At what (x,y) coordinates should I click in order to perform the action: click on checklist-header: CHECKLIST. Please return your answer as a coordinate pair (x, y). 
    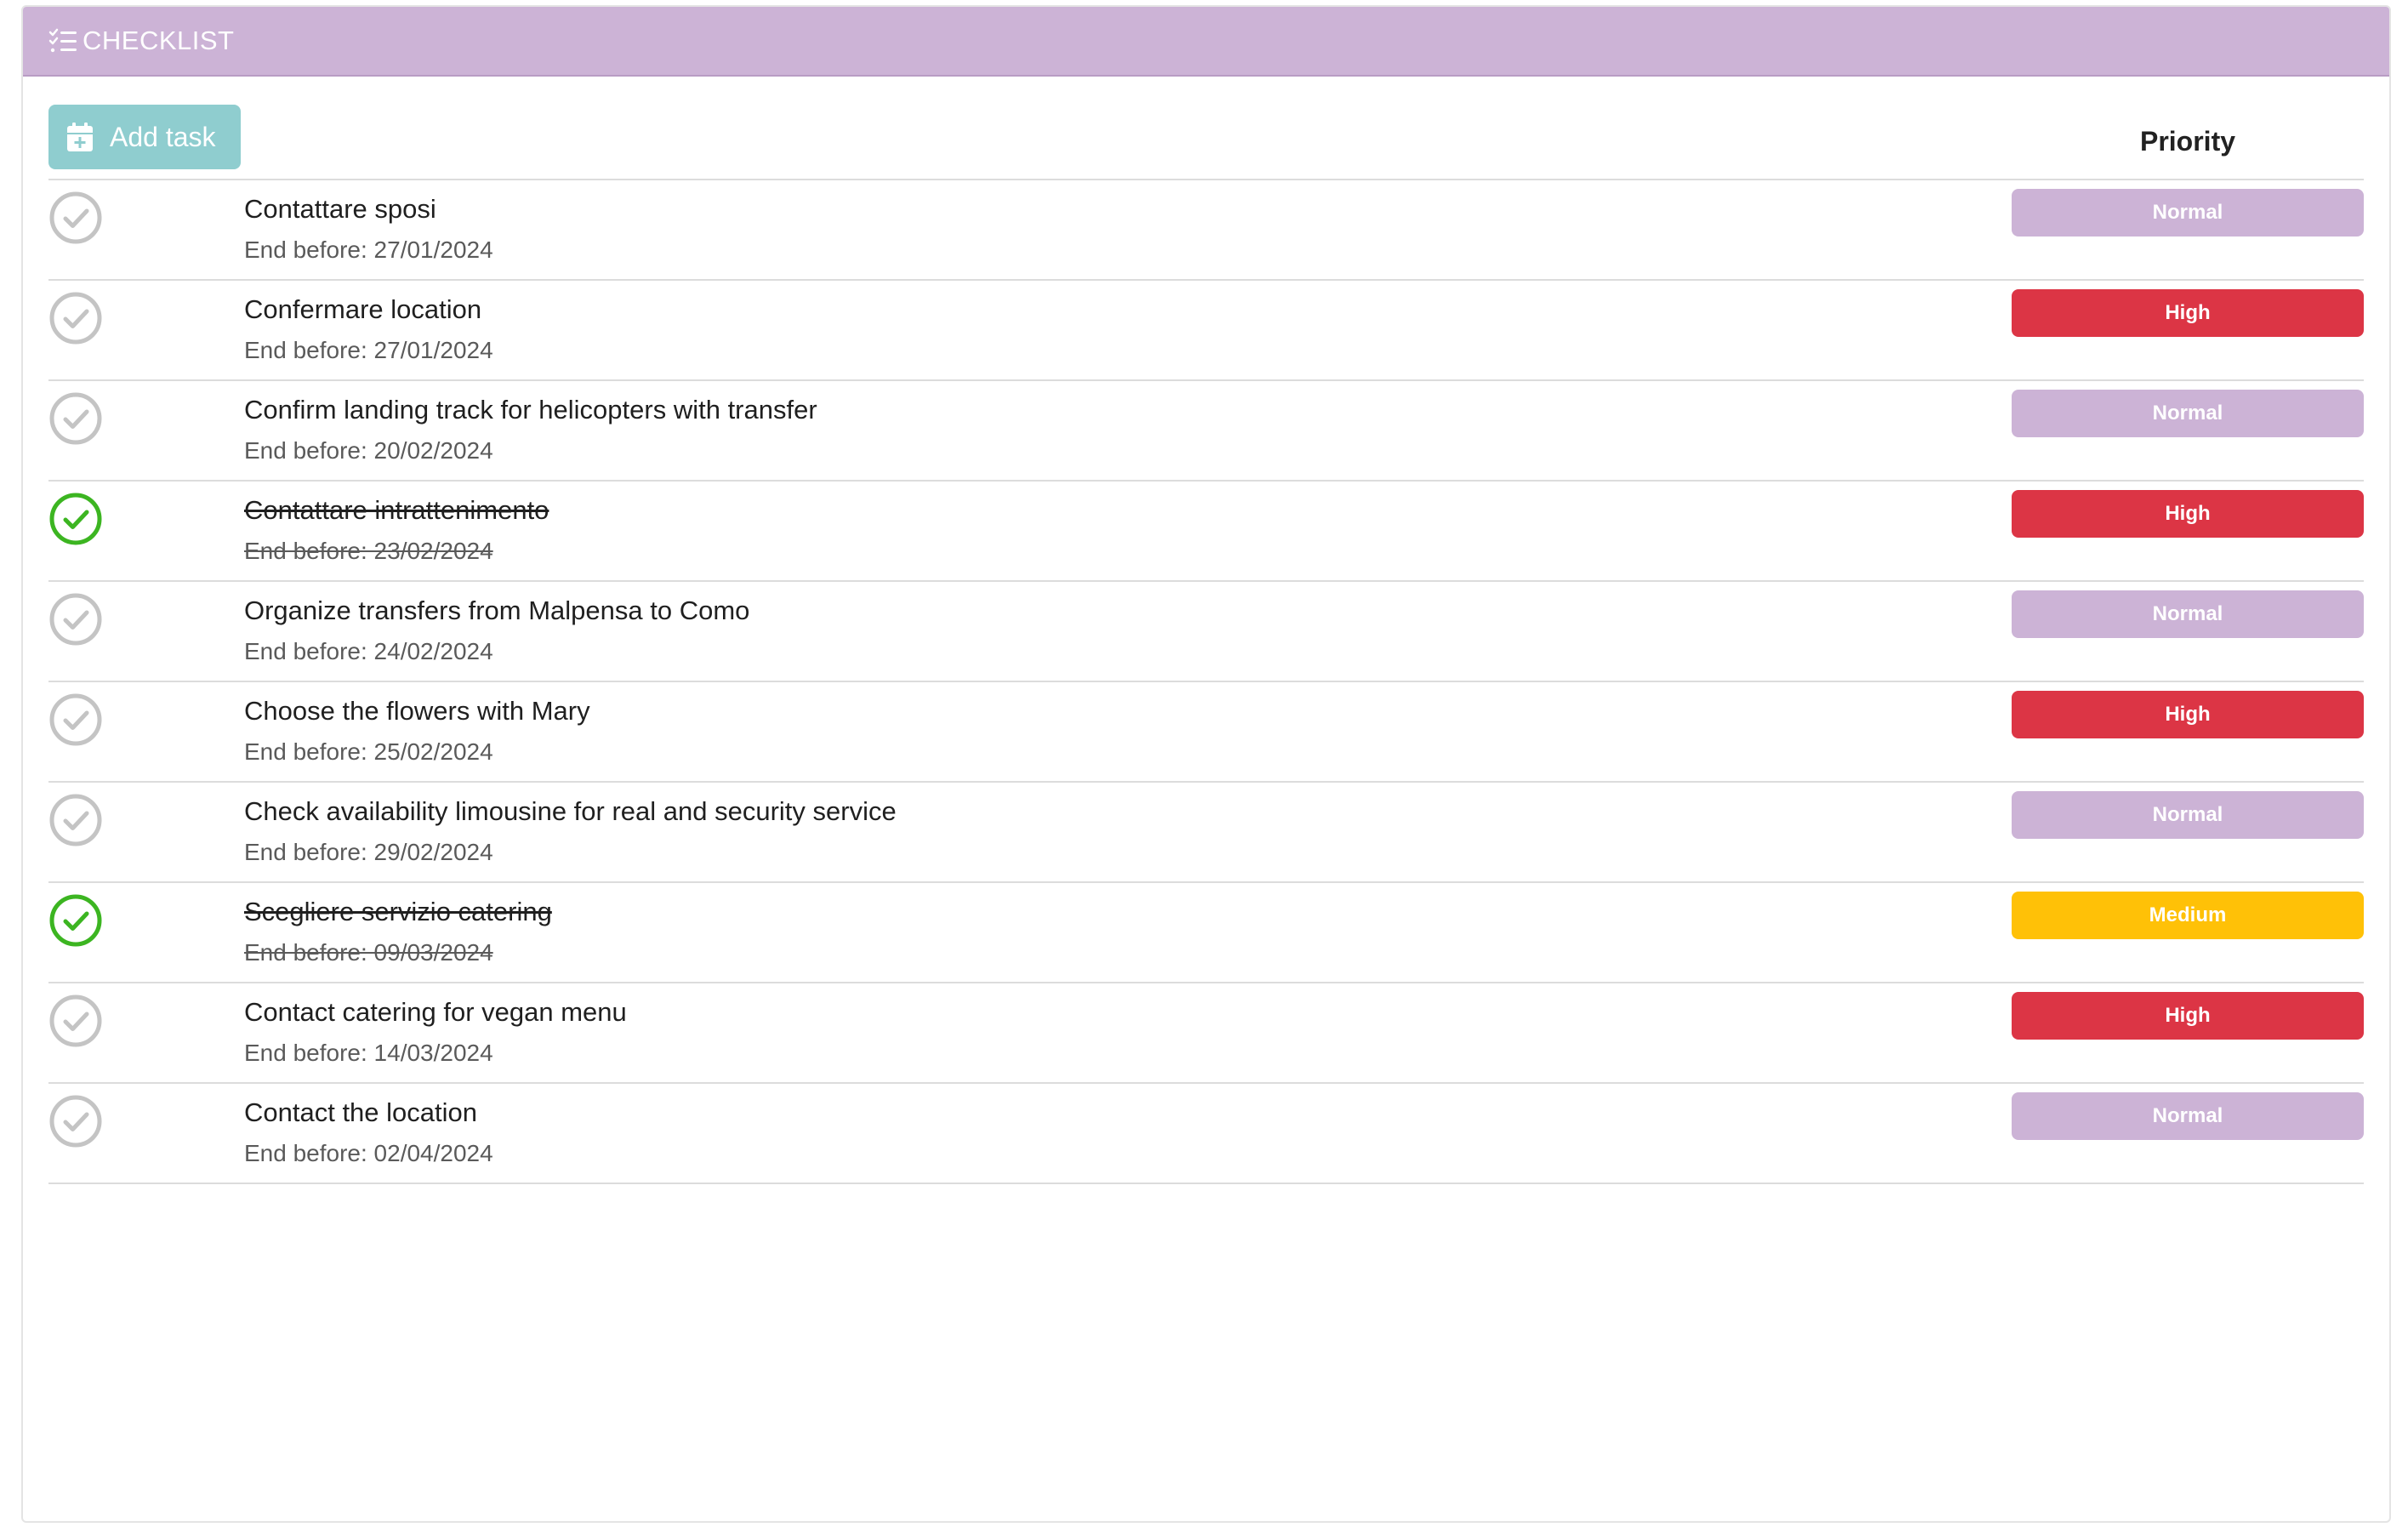
    Looking at the image, I should click on (1206, 42).